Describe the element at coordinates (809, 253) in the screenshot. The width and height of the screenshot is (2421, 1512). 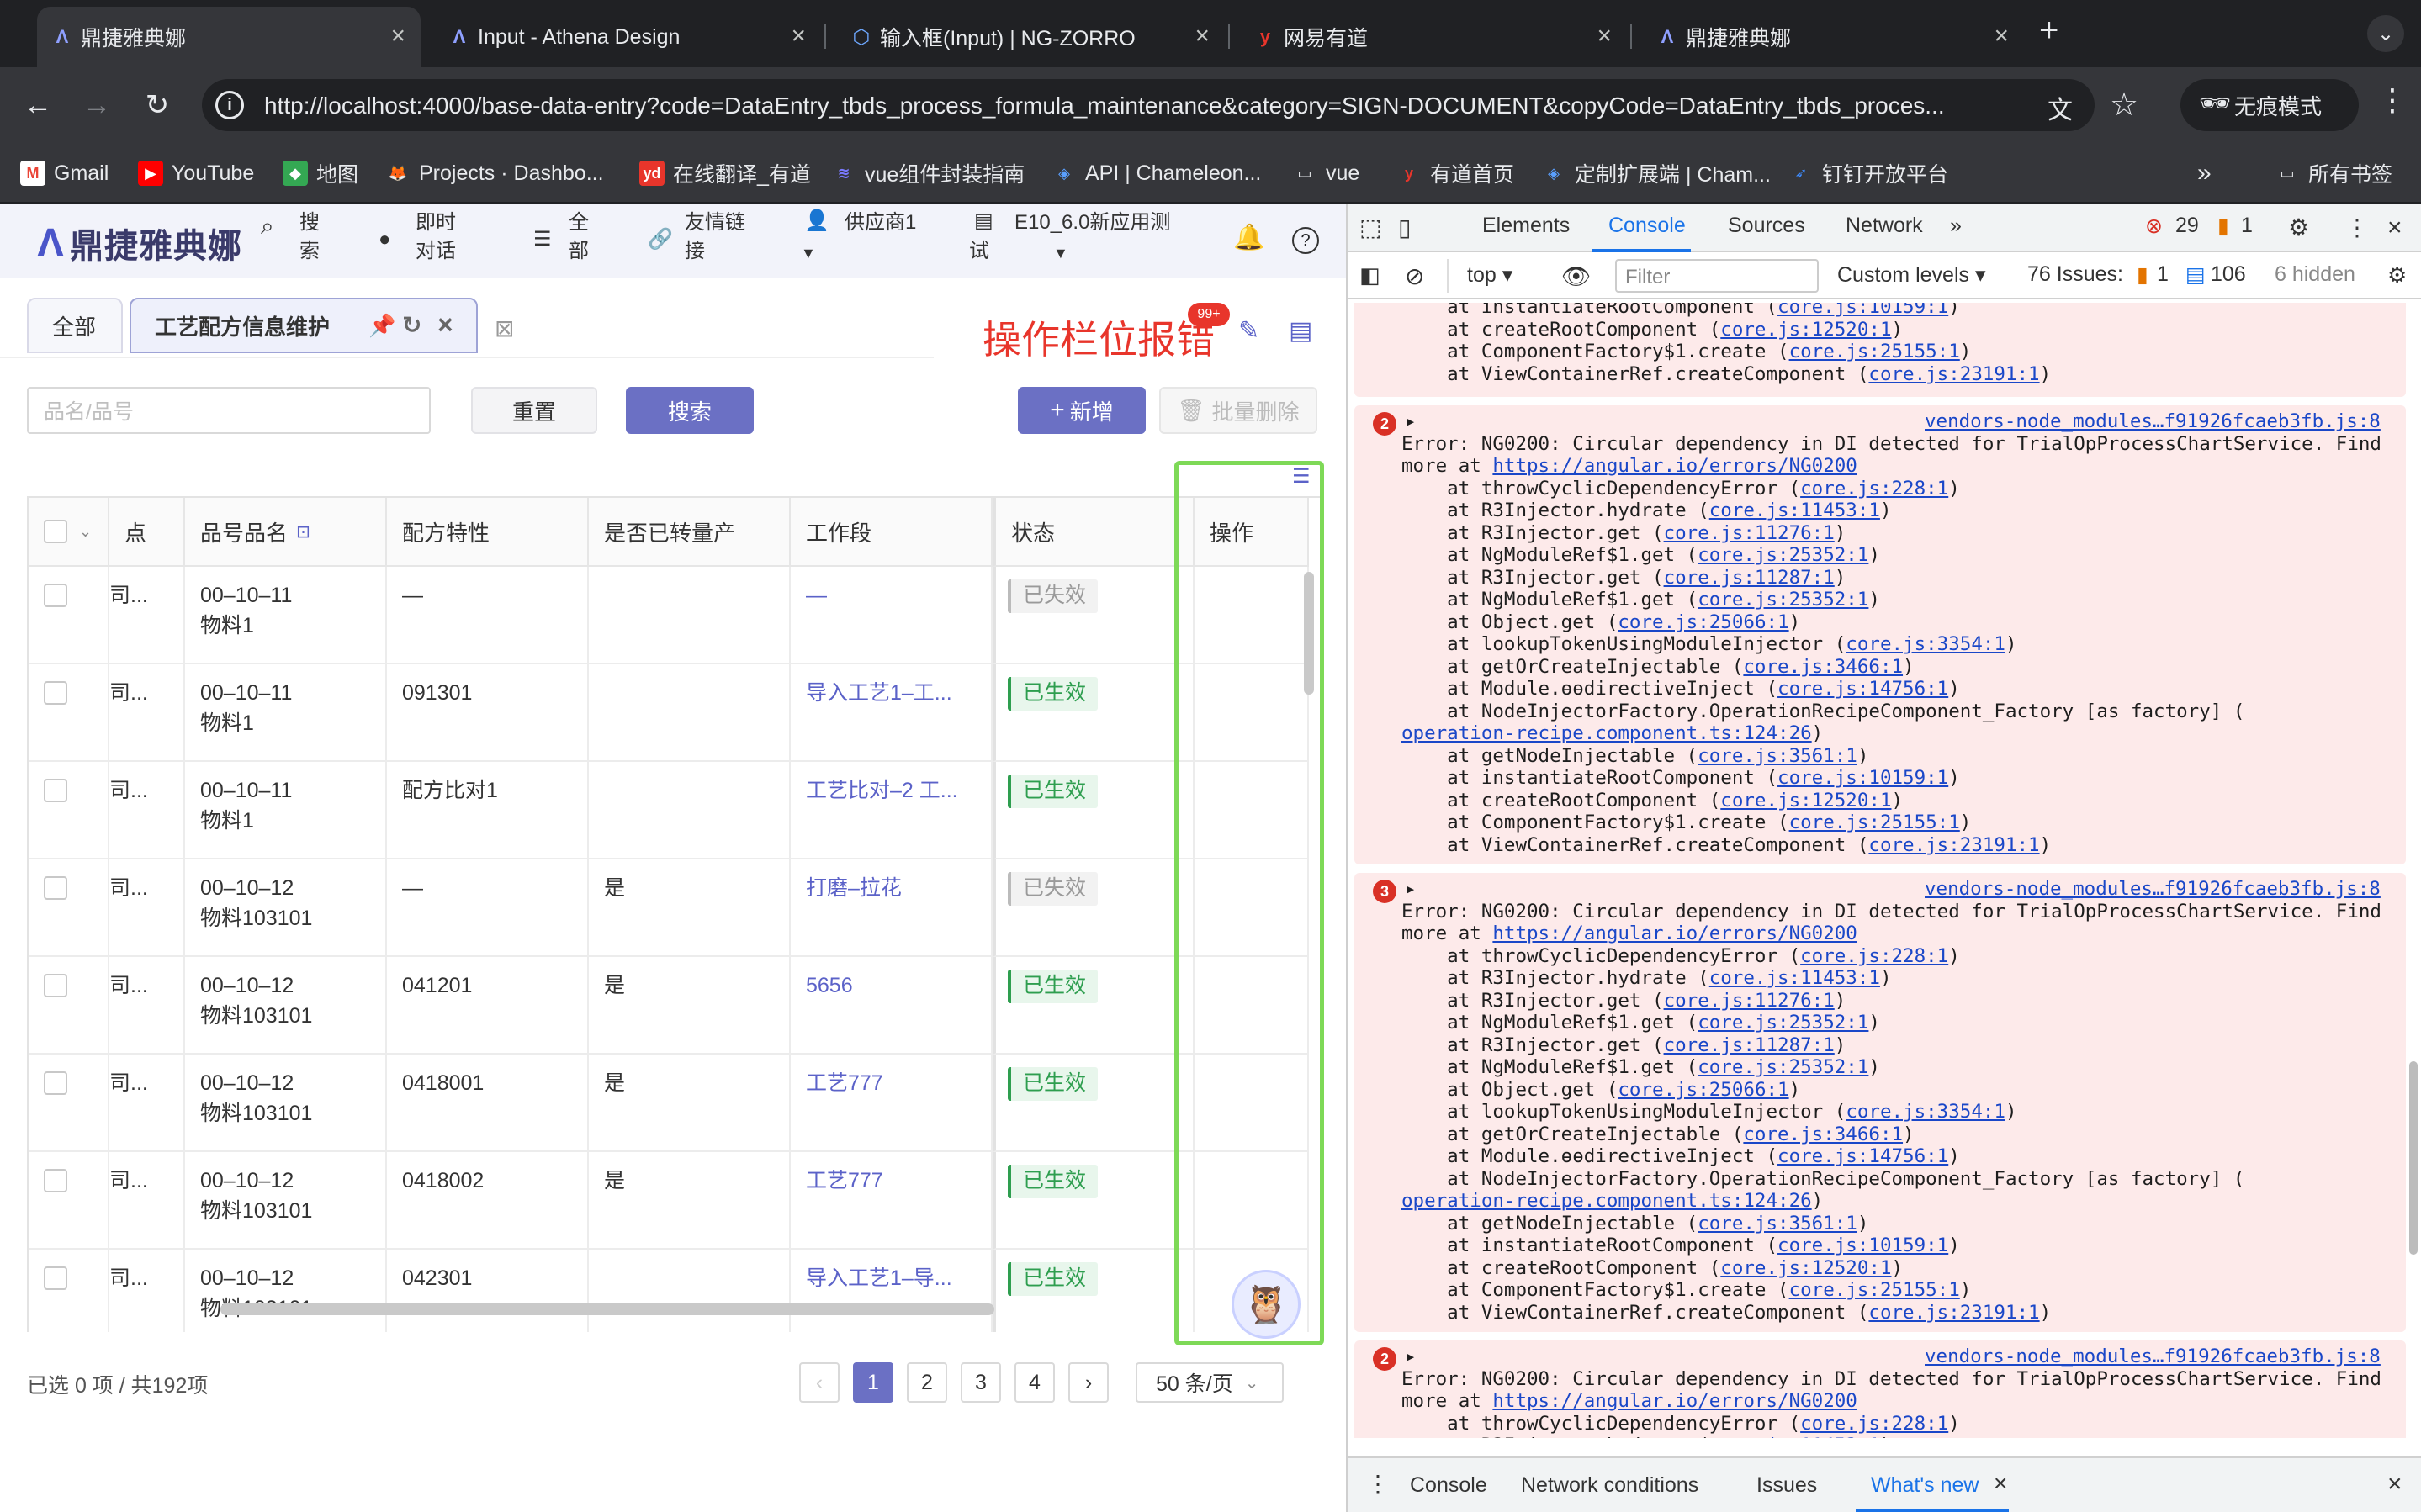
I see `user-dropdown-icon: ▼` at that location.